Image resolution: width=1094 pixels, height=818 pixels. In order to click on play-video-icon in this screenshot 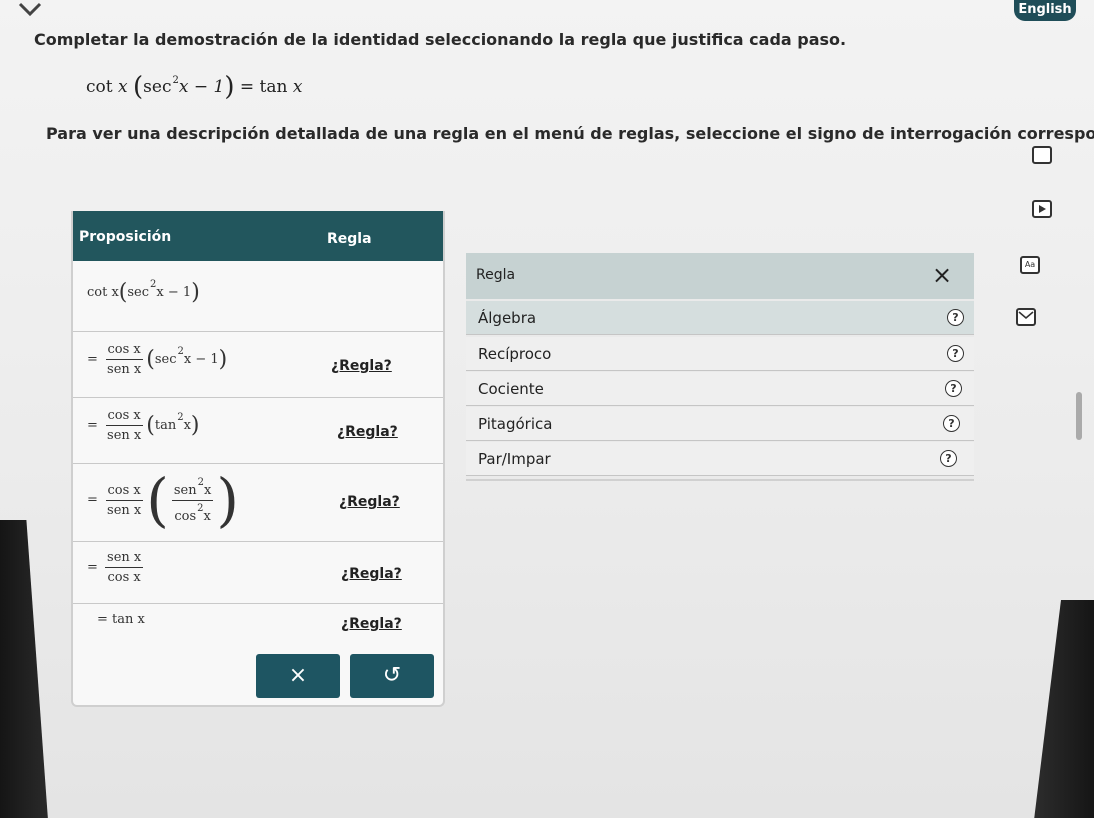, I will do `click(1042, 209)`.